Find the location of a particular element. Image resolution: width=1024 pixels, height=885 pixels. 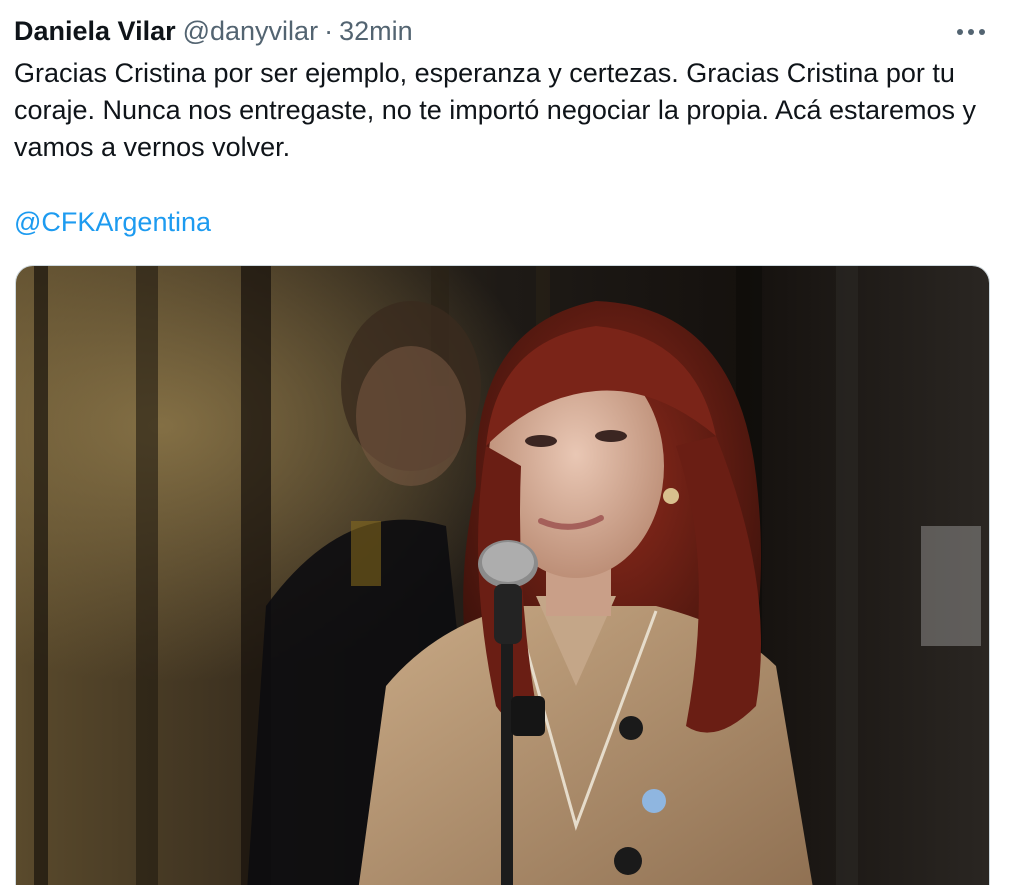

tweet-header: Daniela Vilar @danyvilar · 32min is located at coordinates (213, 31).